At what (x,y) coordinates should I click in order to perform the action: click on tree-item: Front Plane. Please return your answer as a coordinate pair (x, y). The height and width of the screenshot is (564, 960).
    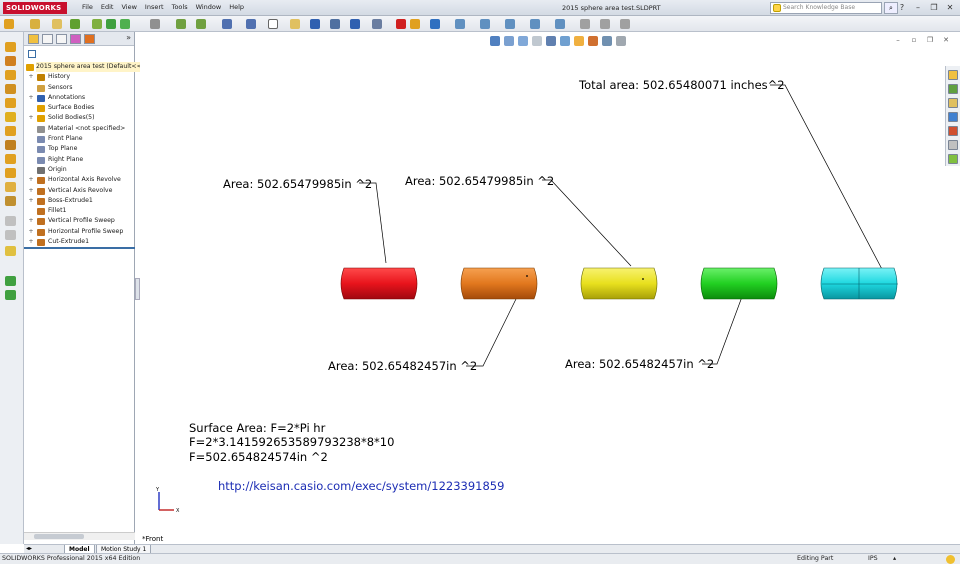
    Looking at the image, I should click on (79, 139).